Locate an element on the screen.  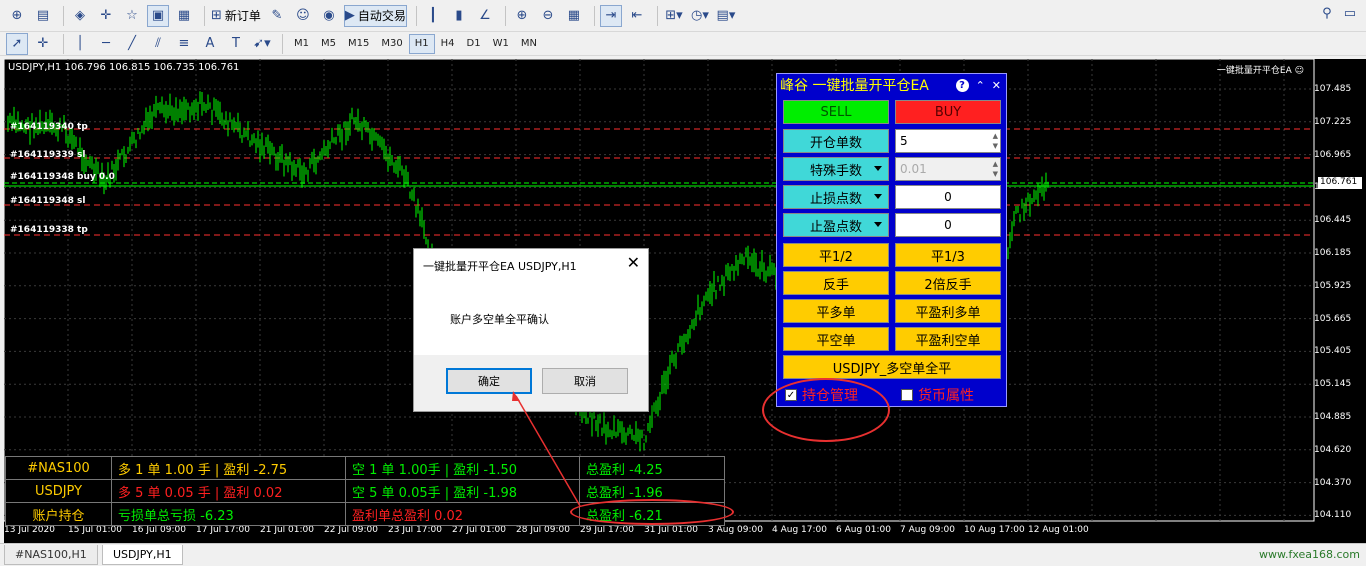
text-icon: A is located at coordinates (210, 44).